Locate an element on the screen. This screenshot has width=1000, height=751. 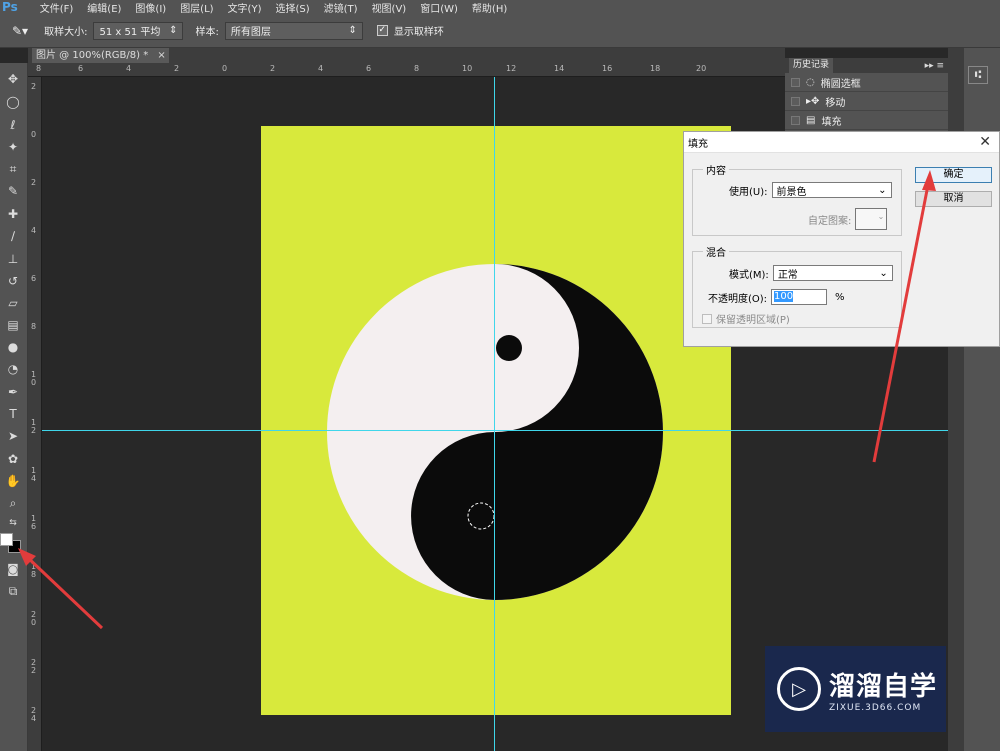
menu-edit: 编辑(E) is located at coordinates (104, 7).